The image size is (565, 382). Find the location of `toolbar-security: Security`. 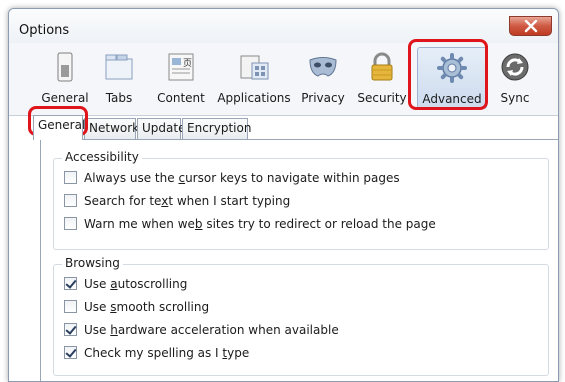

toolbar-security: Security is located at coordinates (382, 78).